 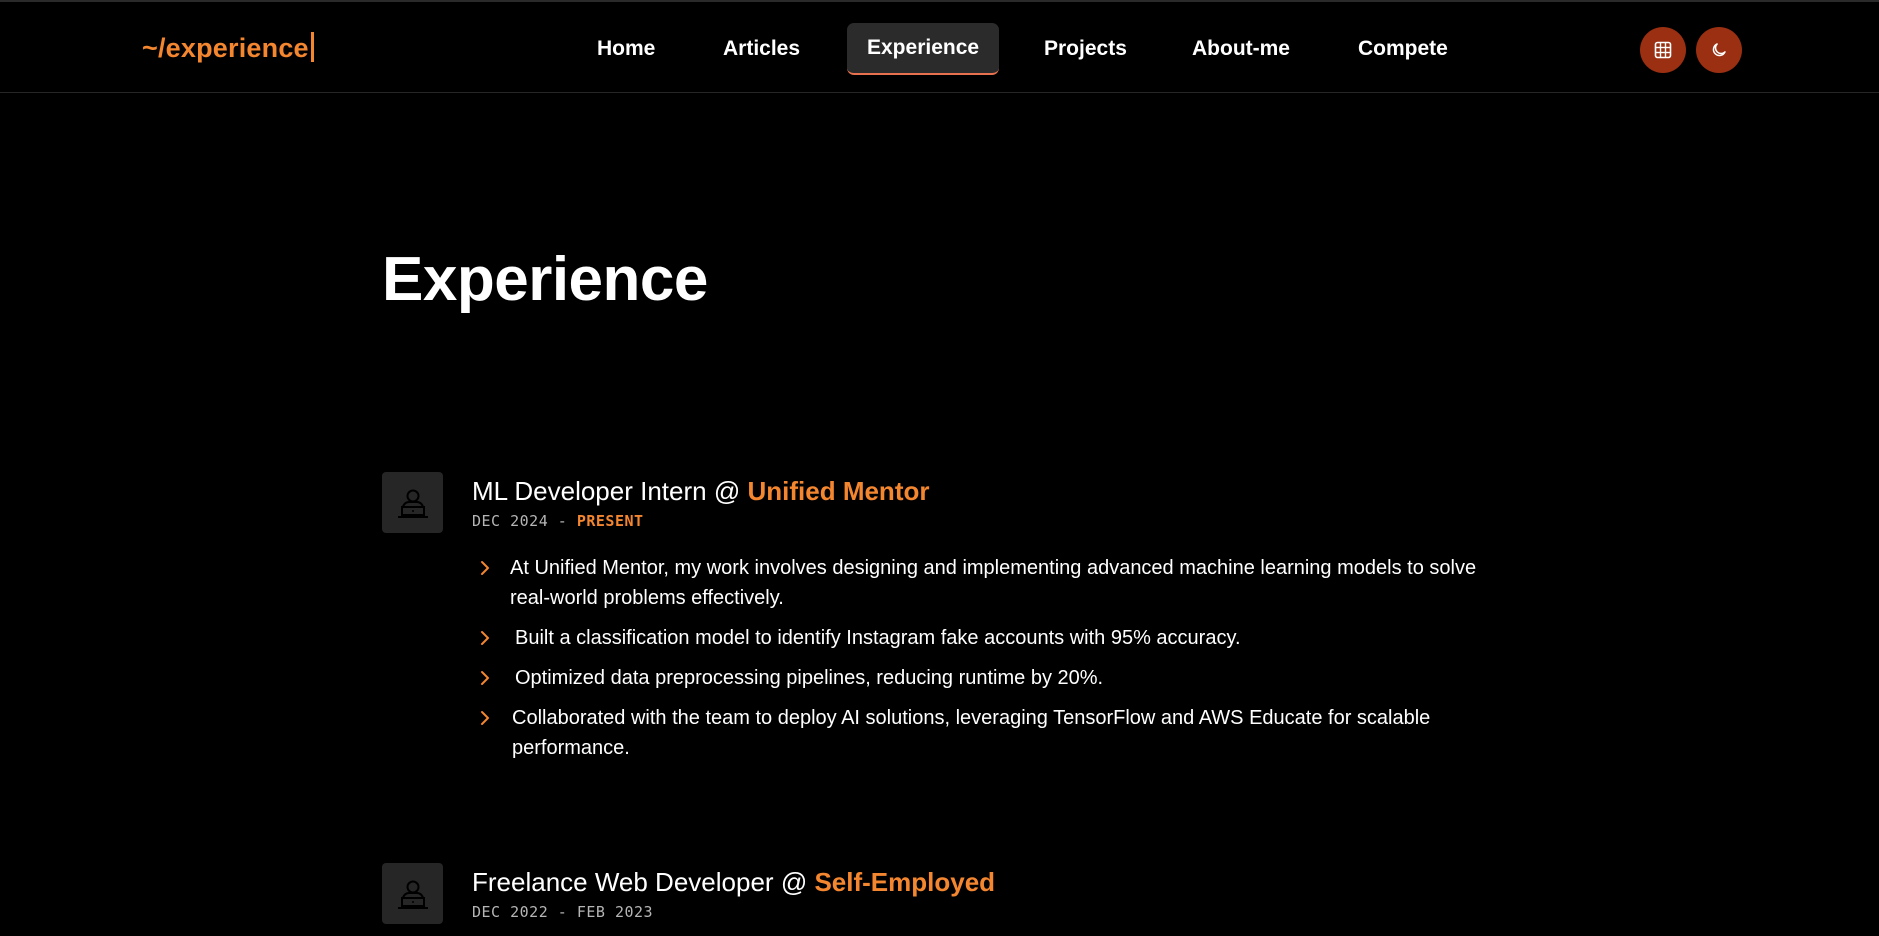 I want to click on grid-icon, so click(x=1663, y=50).